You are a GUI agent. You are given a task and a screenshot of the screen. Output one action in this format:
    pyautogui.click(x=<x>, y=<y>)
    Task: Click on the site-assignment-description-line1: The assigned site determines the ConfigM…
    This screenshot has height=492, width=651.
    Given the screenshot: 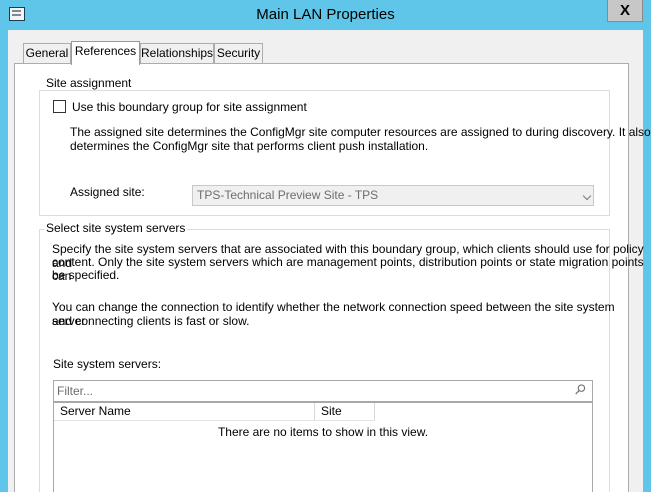 What is the action you would take?
    pyautogui.click(x=360, y=132)
    